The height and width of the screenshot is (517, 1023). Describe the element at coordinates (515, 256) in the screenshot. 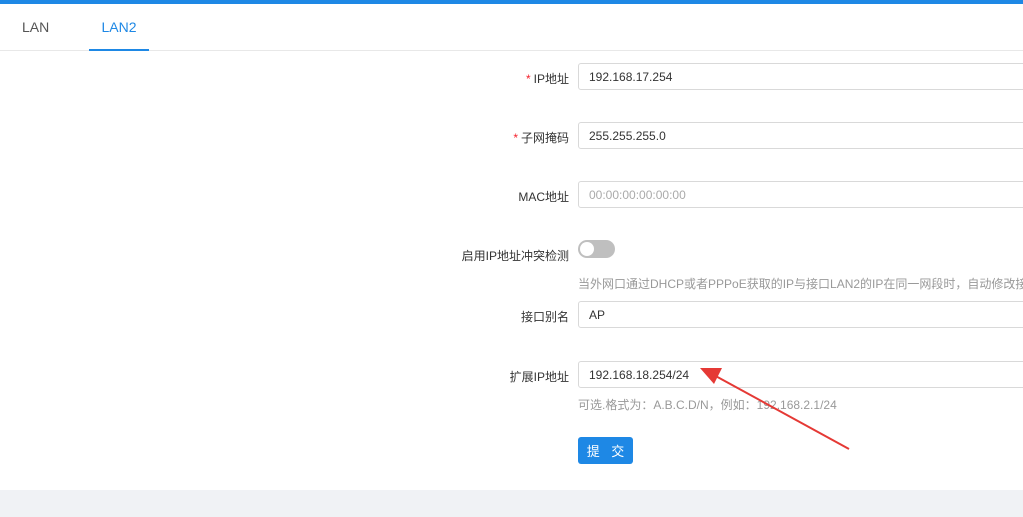

I see `conflict-detect-label: 启用IP地址冲突检测` at that location.